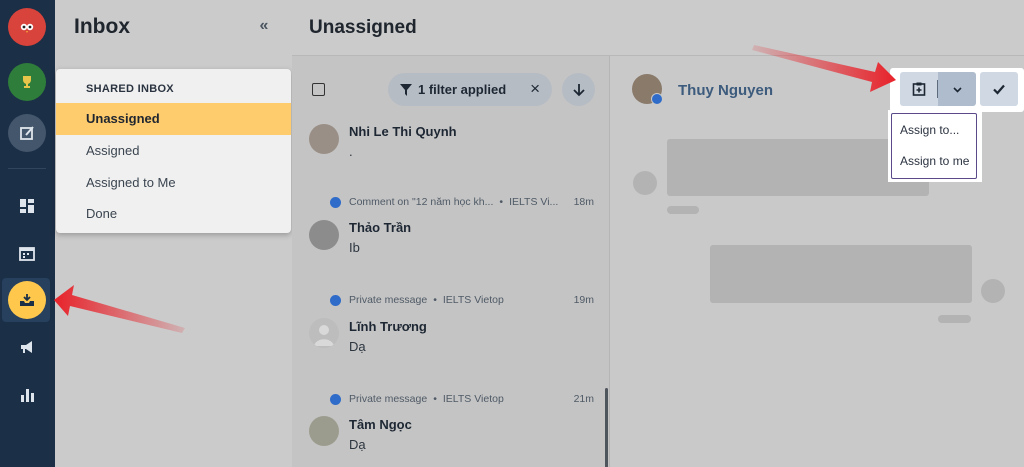 The height and width of the screenshot is (467, 1024). What do you see at coordinates (606, 427) in the screenshot?
I see `list-scrollbar` at bounding box center [606, 427].